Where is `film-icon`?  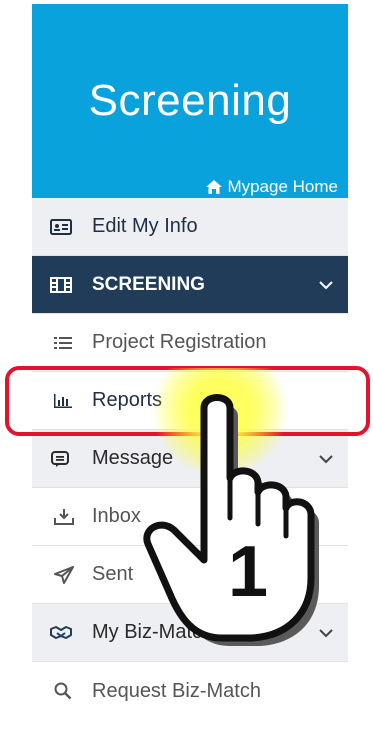
film-icon is located at coordinates (61, 284).